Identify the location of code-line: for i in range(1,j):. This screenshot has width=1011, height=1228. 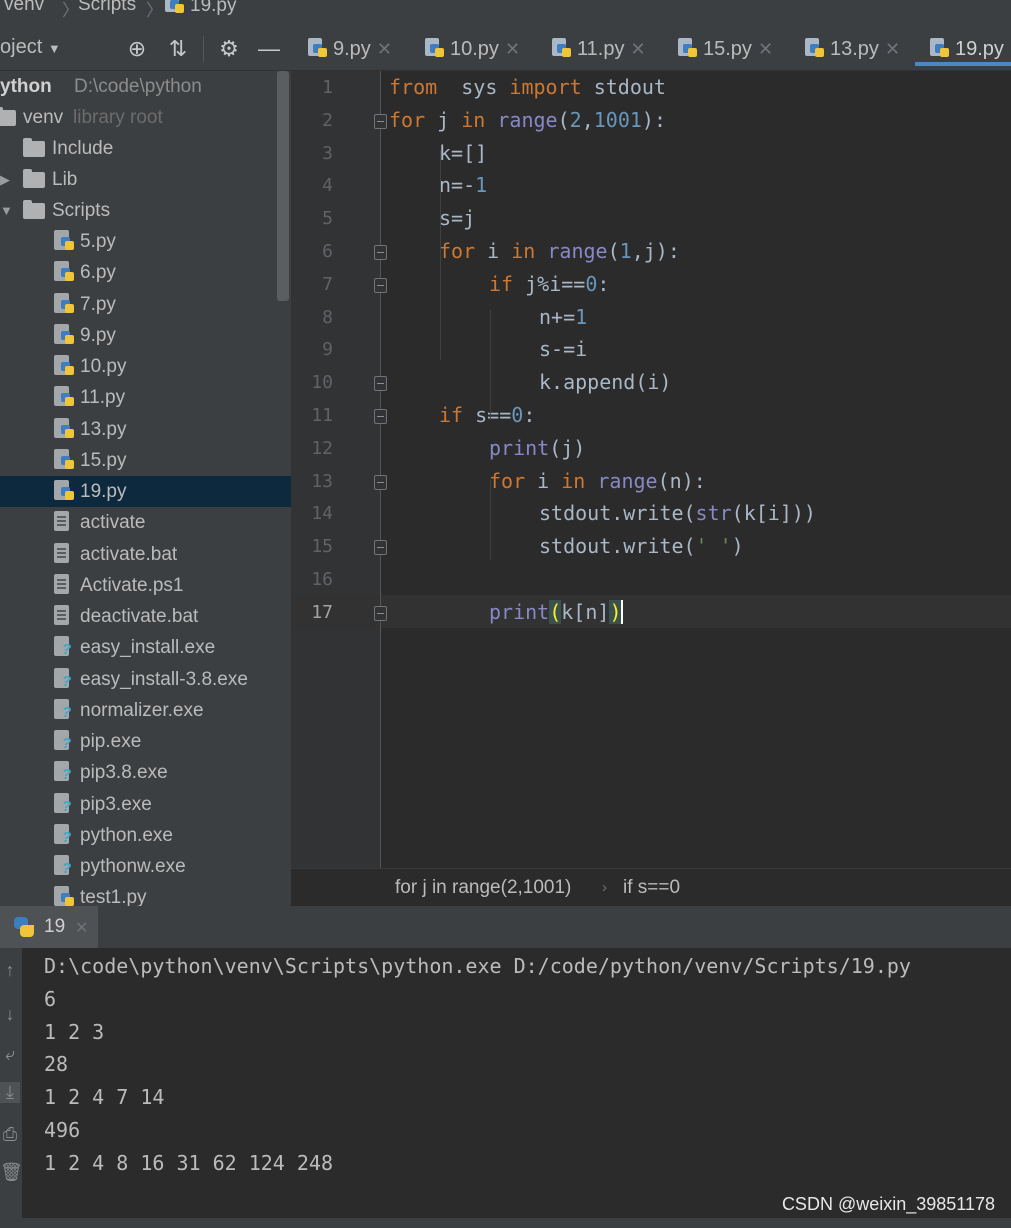
(559, 251).